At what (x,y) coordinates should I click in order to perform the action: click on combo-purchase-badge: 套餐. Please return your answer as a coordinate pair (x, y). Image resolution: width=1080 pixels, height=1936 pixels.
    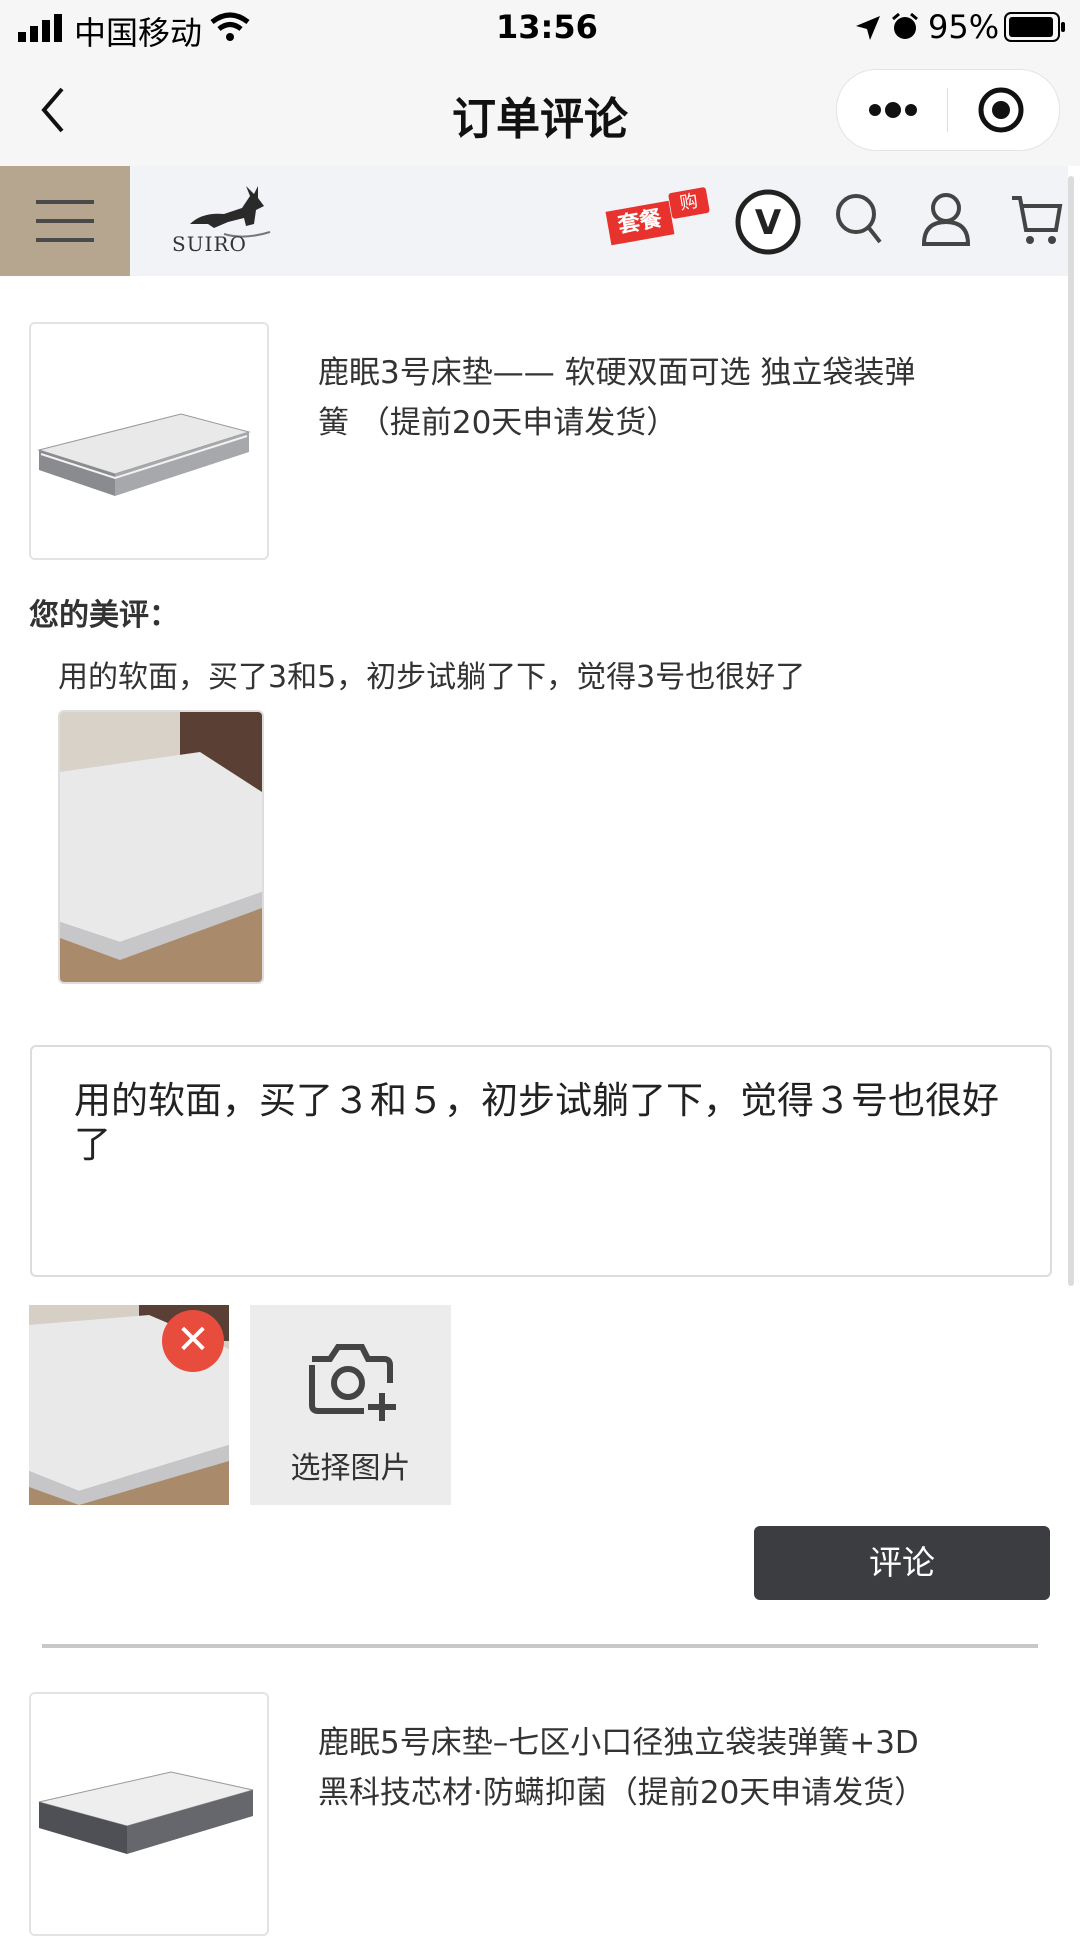
    Looking at the image, I should click on (640, 223).